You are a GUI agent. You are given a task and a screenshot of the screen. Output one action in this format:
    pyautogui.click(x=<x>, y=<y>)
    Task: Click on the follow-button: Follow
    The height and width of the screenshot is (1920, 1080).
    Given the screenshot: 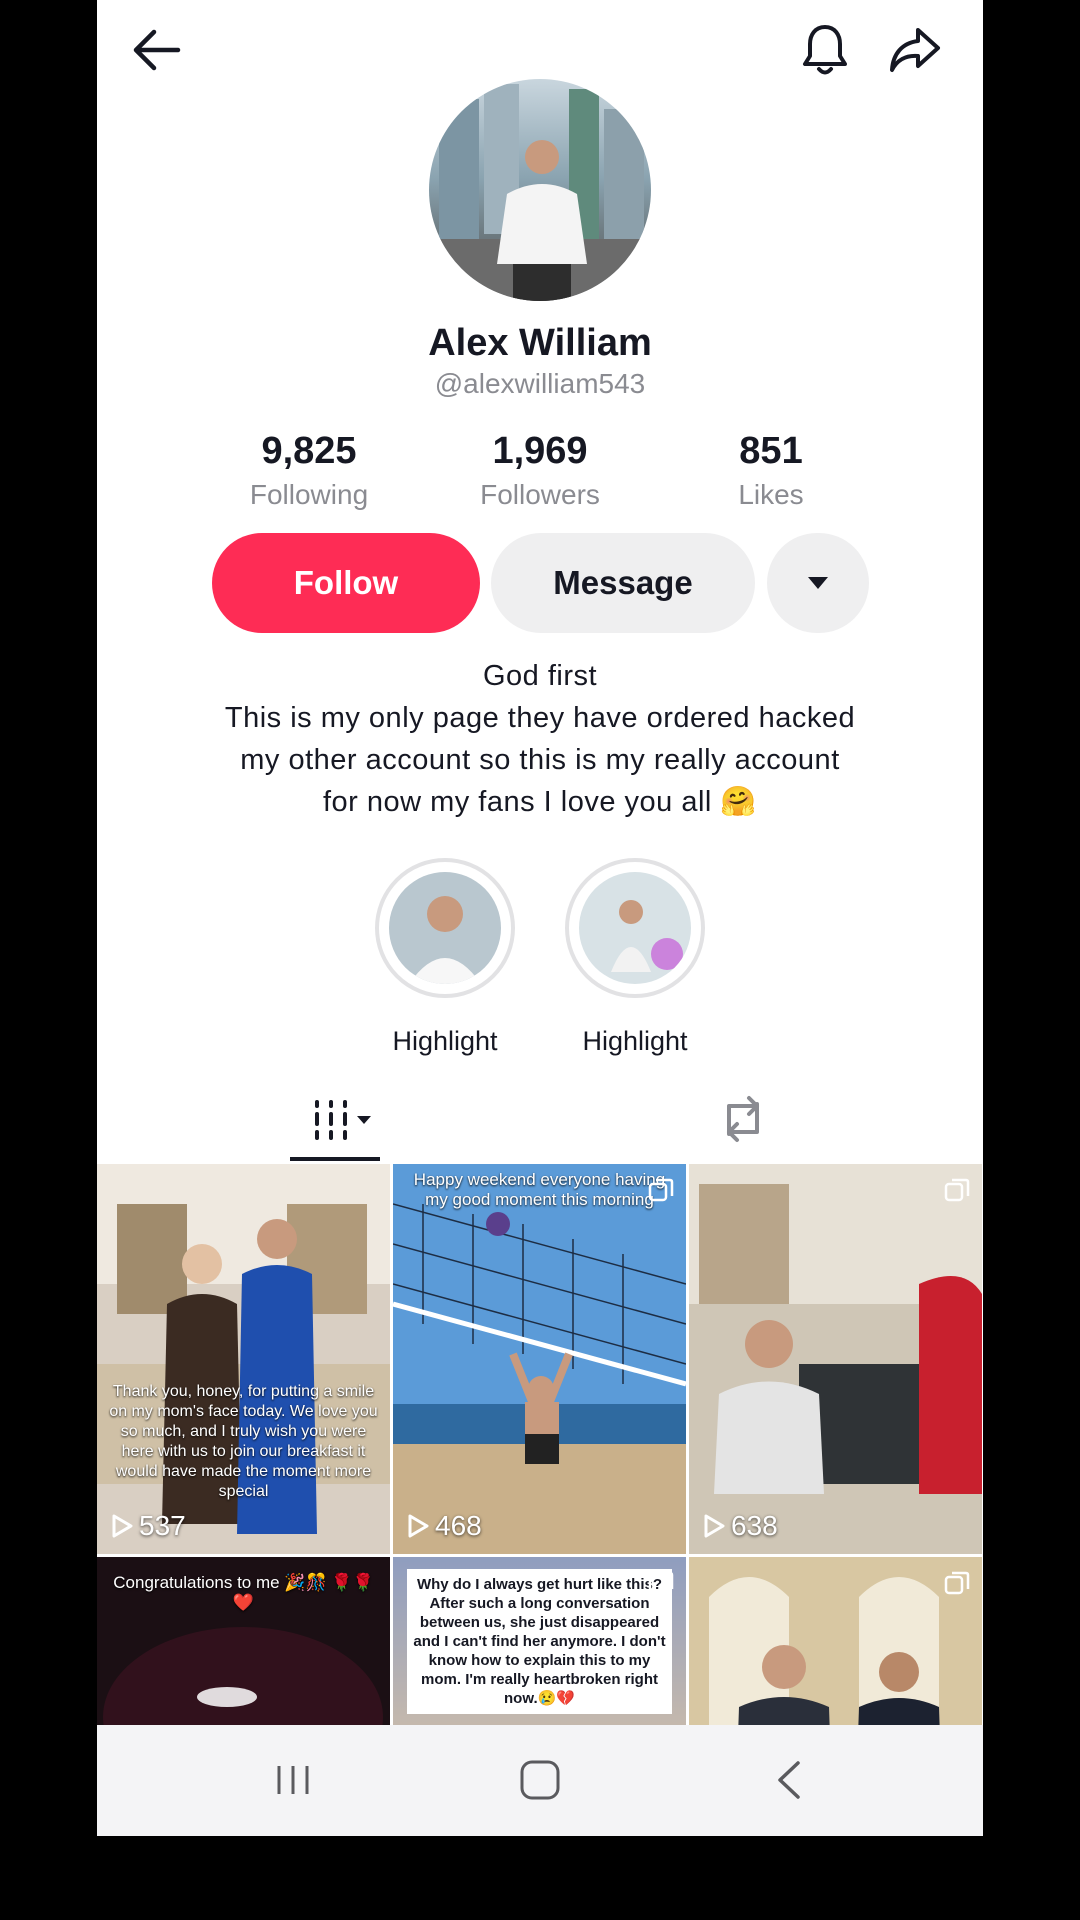 What is the action you would take?
    pyautogui.click(x=346, y=583)
    